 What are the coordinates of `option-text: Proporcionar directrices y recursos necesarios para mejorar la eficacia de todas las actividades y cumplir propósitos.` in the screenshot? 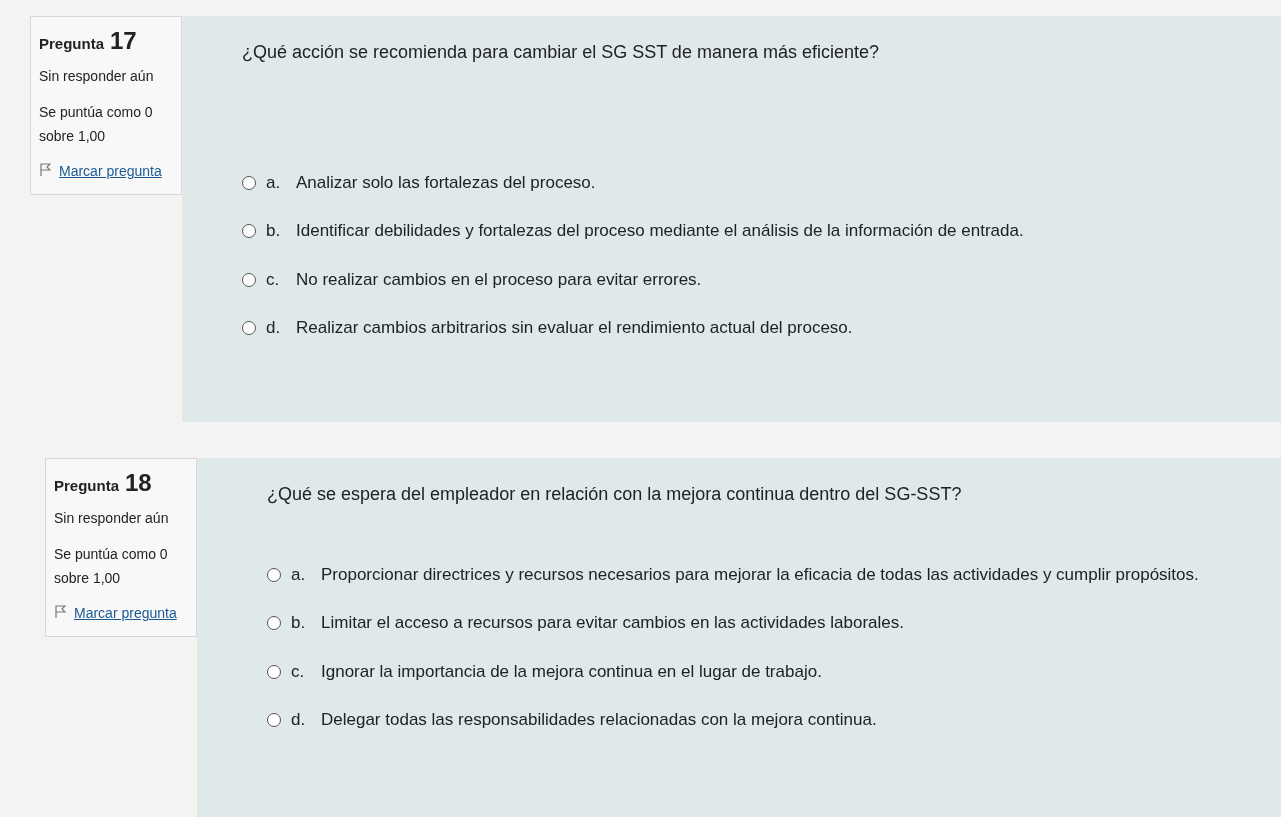 It's located at (760, 575).